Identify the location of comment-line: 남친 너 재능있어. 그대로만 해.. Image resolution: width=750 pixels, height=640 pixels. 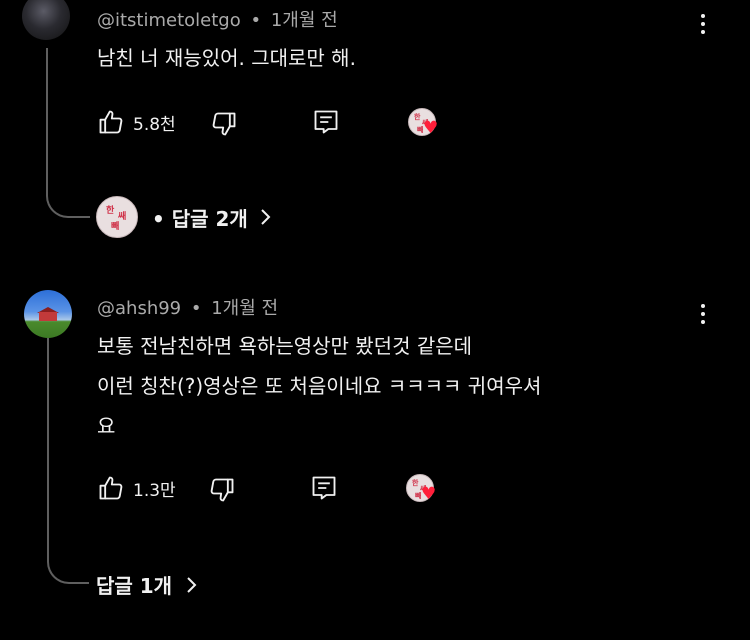
(226, 58).